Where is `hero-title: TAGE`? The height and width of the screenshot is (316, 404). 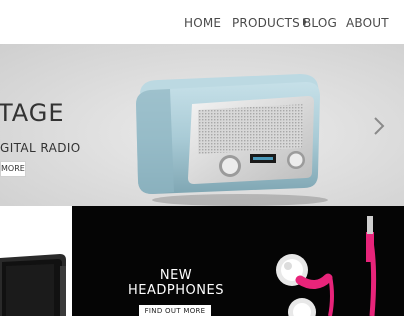 hero-title: TAGE is located at coordinates (32, 113).